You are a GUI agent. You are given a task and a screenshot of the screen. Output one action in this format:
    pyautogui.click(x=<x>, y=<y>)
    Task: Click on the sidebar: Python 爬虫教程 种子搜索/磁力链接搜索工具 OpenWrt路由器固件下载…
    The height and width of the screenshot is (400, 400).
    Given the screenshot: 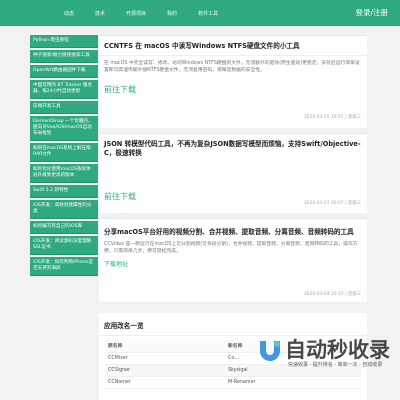 What is the action you would take?
    pyautogui.click(x=64, y=156)
    